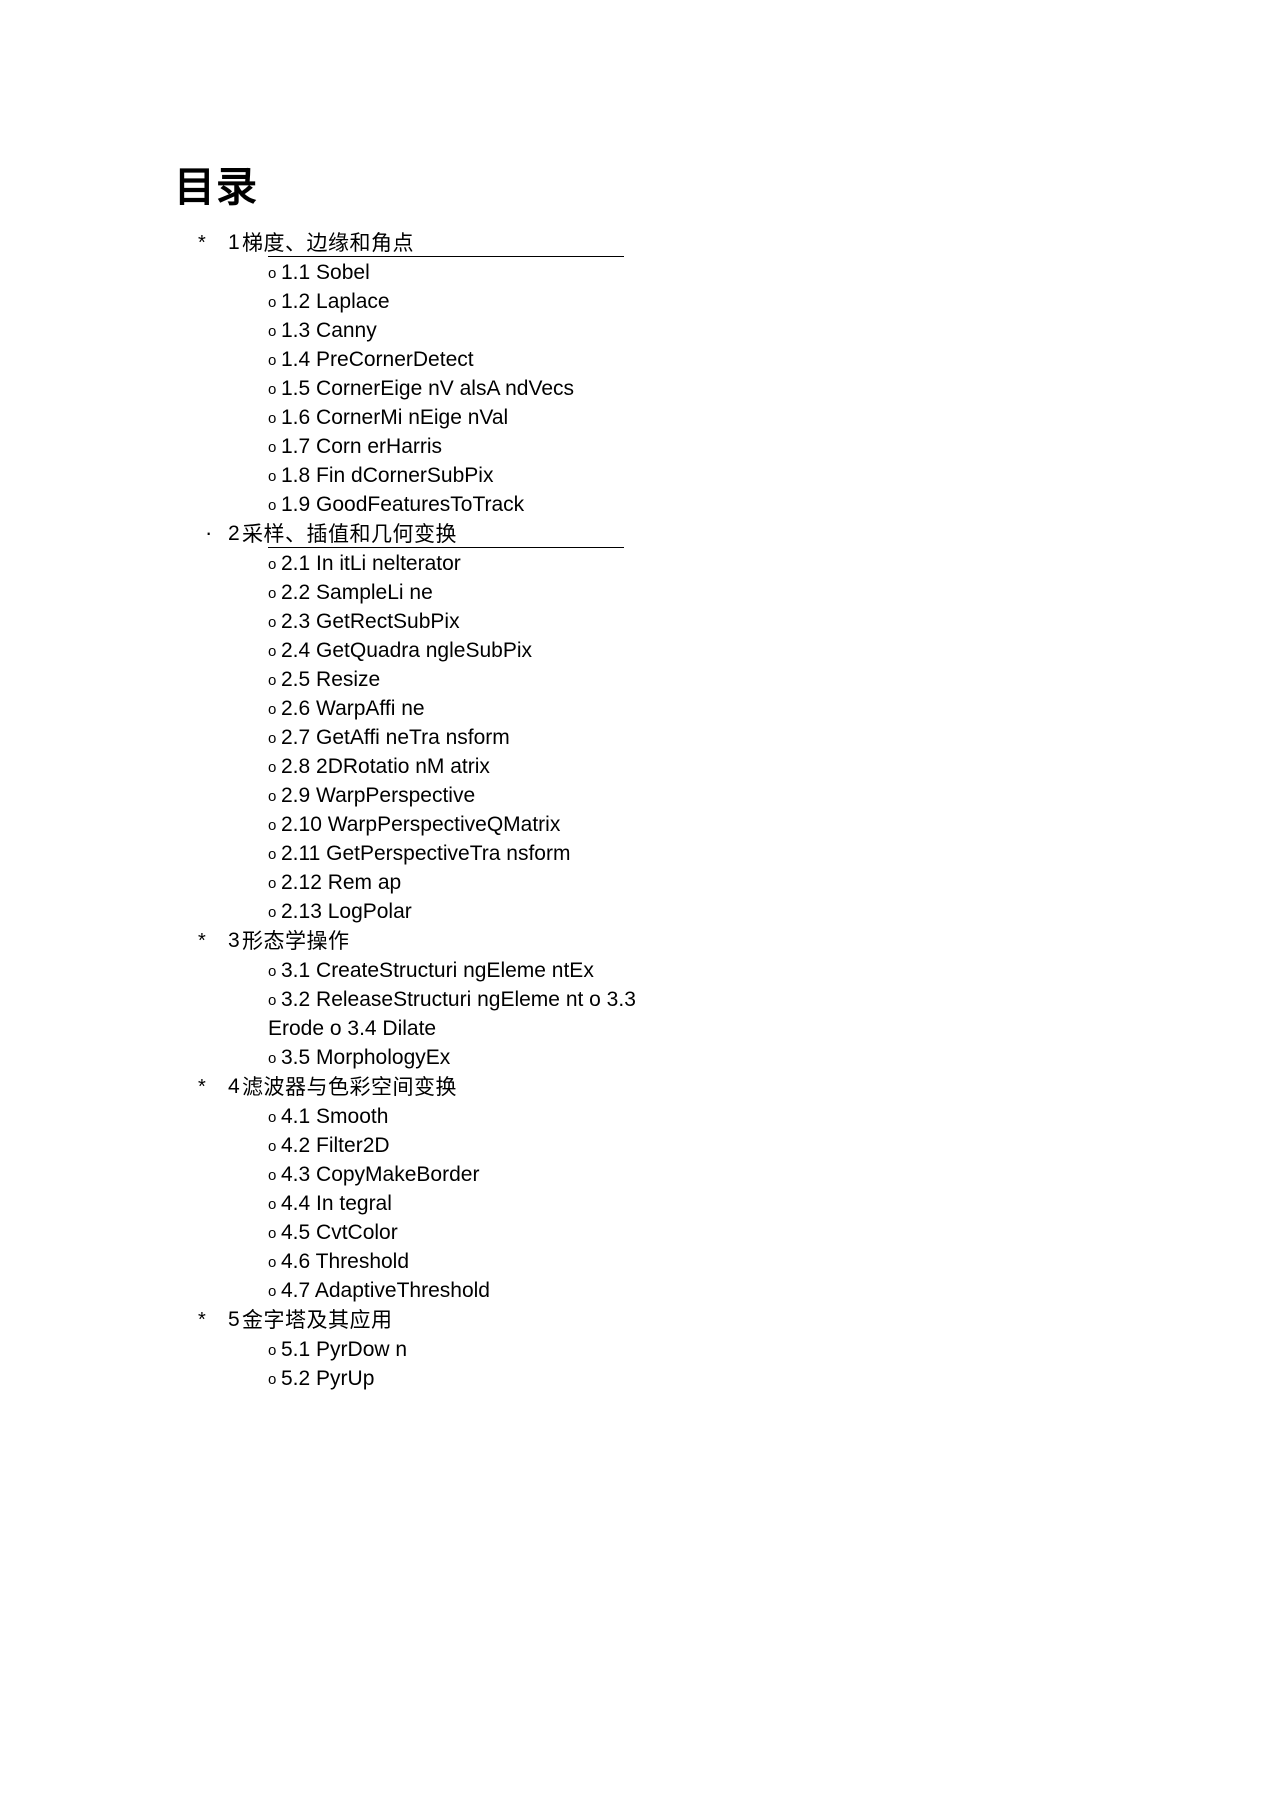 The width and height of the screenshot is (1274, 1804). I want to click on toc-entry: o 4.2 Filter2D, so click(637, 1145).